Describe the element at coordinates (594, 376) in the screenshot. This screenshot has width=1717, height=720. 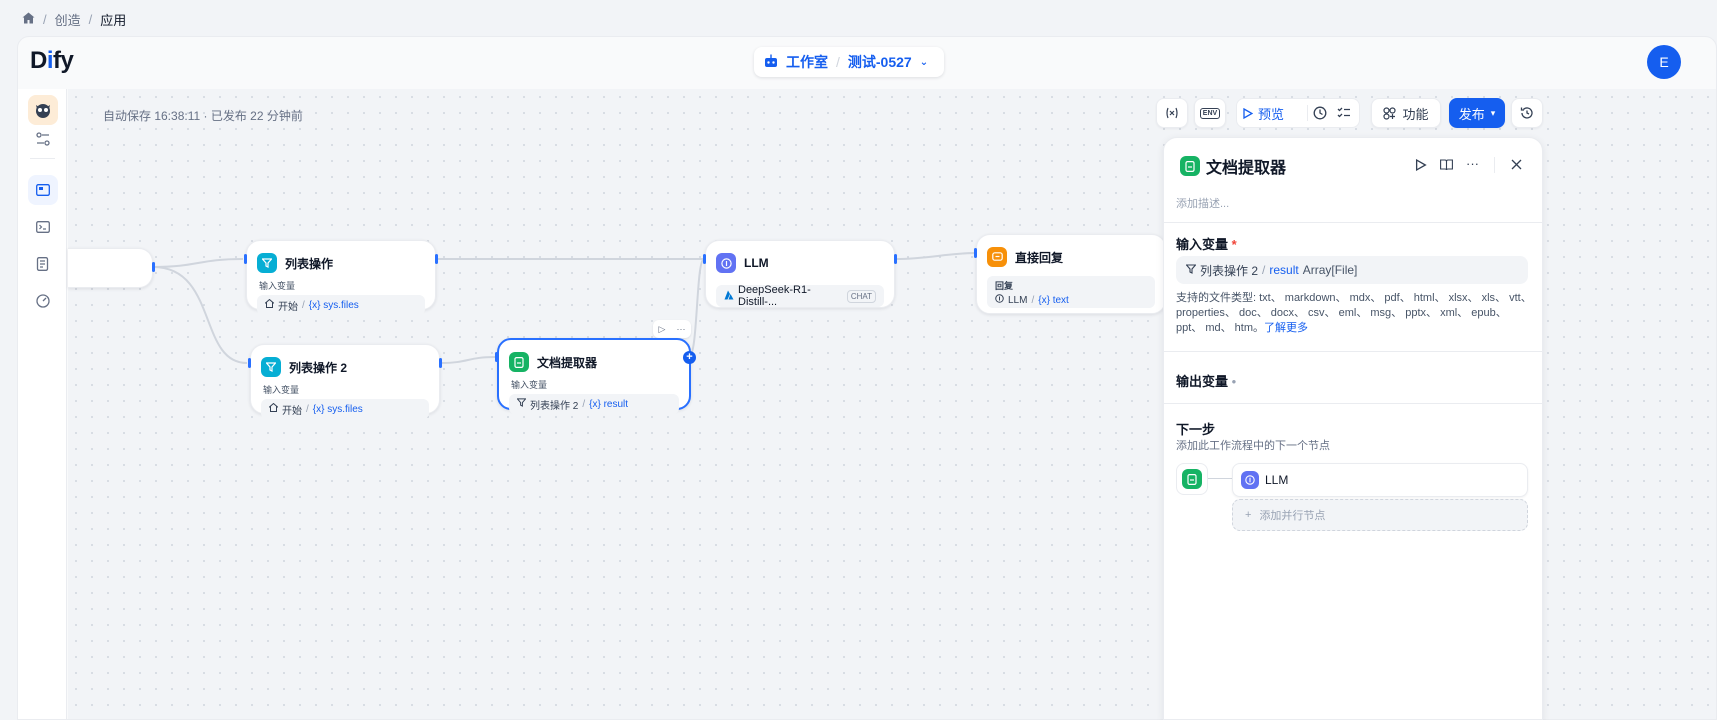
I see `doc-extractor-node: 文档提取器 输入变量 列表操作 2/{x} result` at that location.